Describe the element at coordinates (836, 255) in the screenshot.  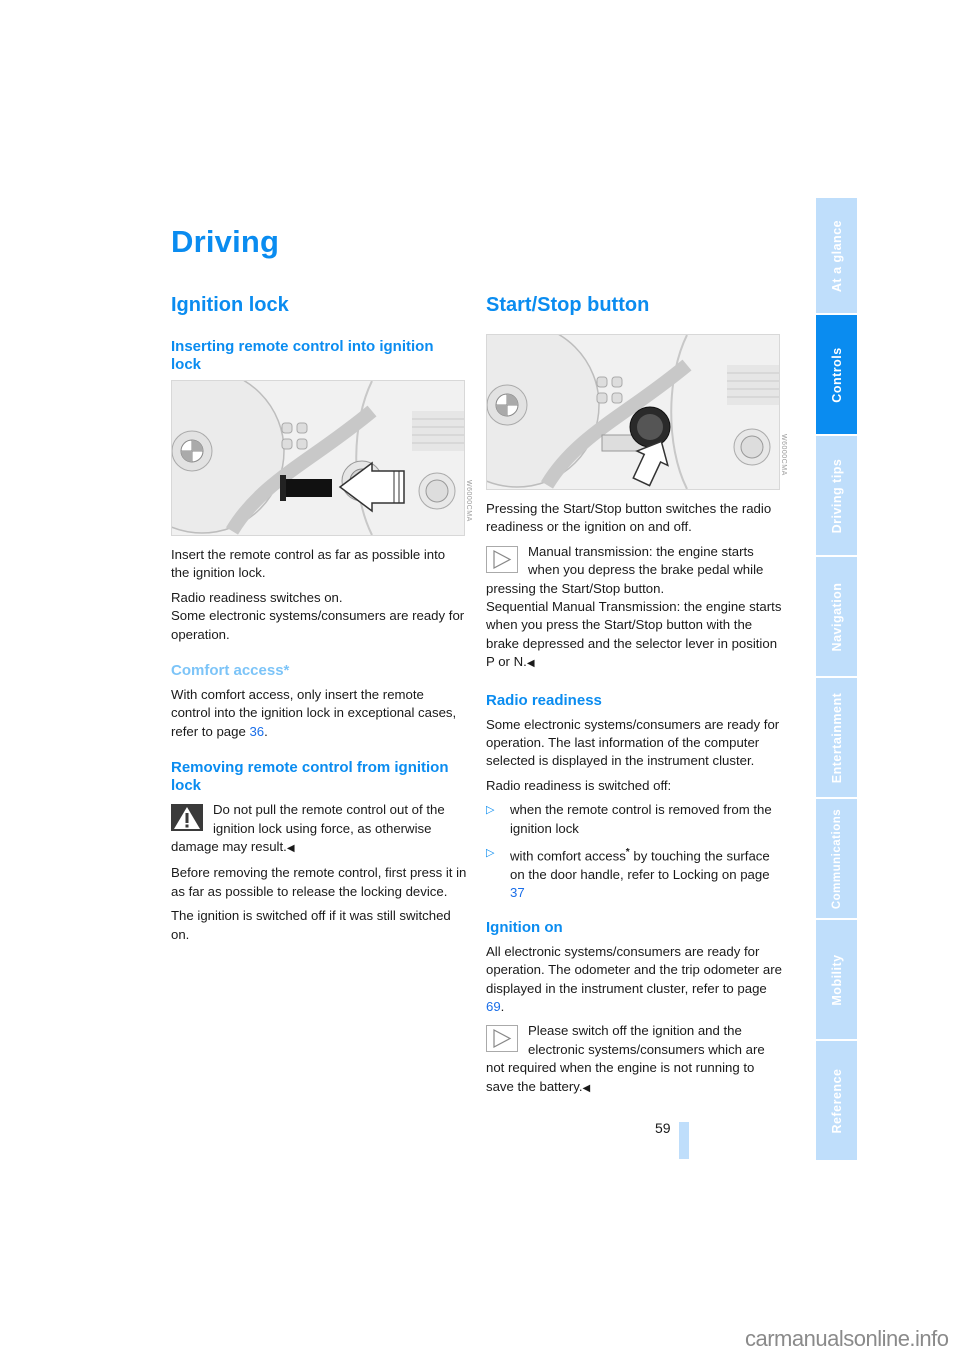
I see `tab-at-a-glance: At a glance` at that location.